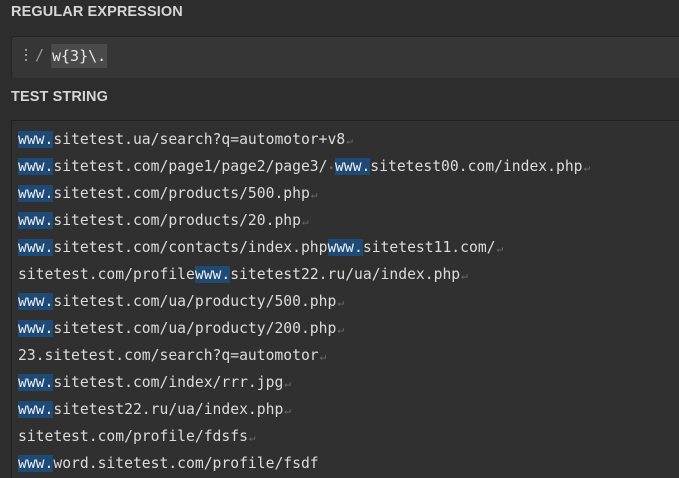 This screenshot has height=478, width=679. What do you see at coordinates (199, 139) in the screenshot?
I see `text-segment: sitetest.ua/search?q=automotor+v8` at bounding box center [199, 139].